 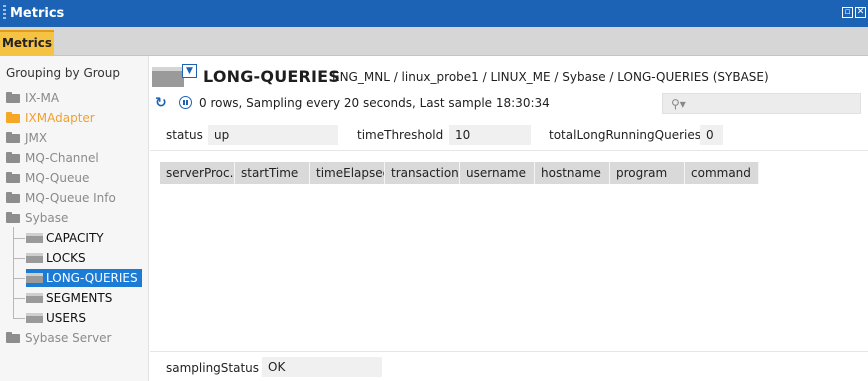 What do you see at coordinates (60, 118) in the screenshot?
I see `sidebar-item-label: IXMAdapter` at bounding box center [60, 118].